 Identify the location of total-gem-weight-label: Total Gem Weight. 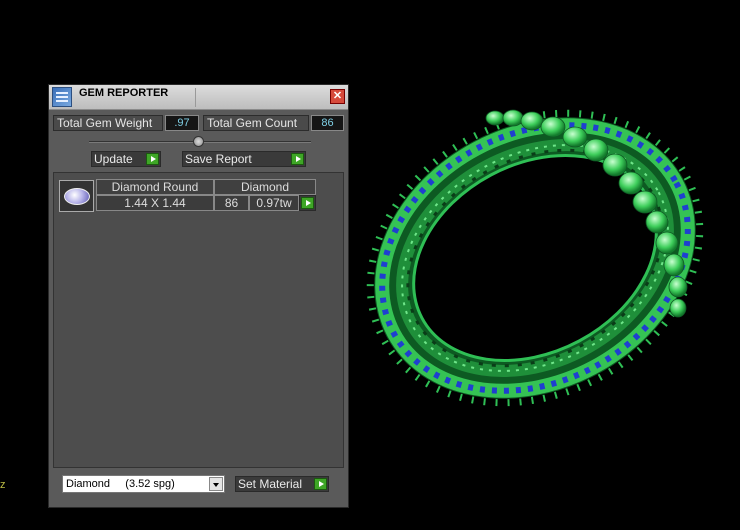
(108, 123).